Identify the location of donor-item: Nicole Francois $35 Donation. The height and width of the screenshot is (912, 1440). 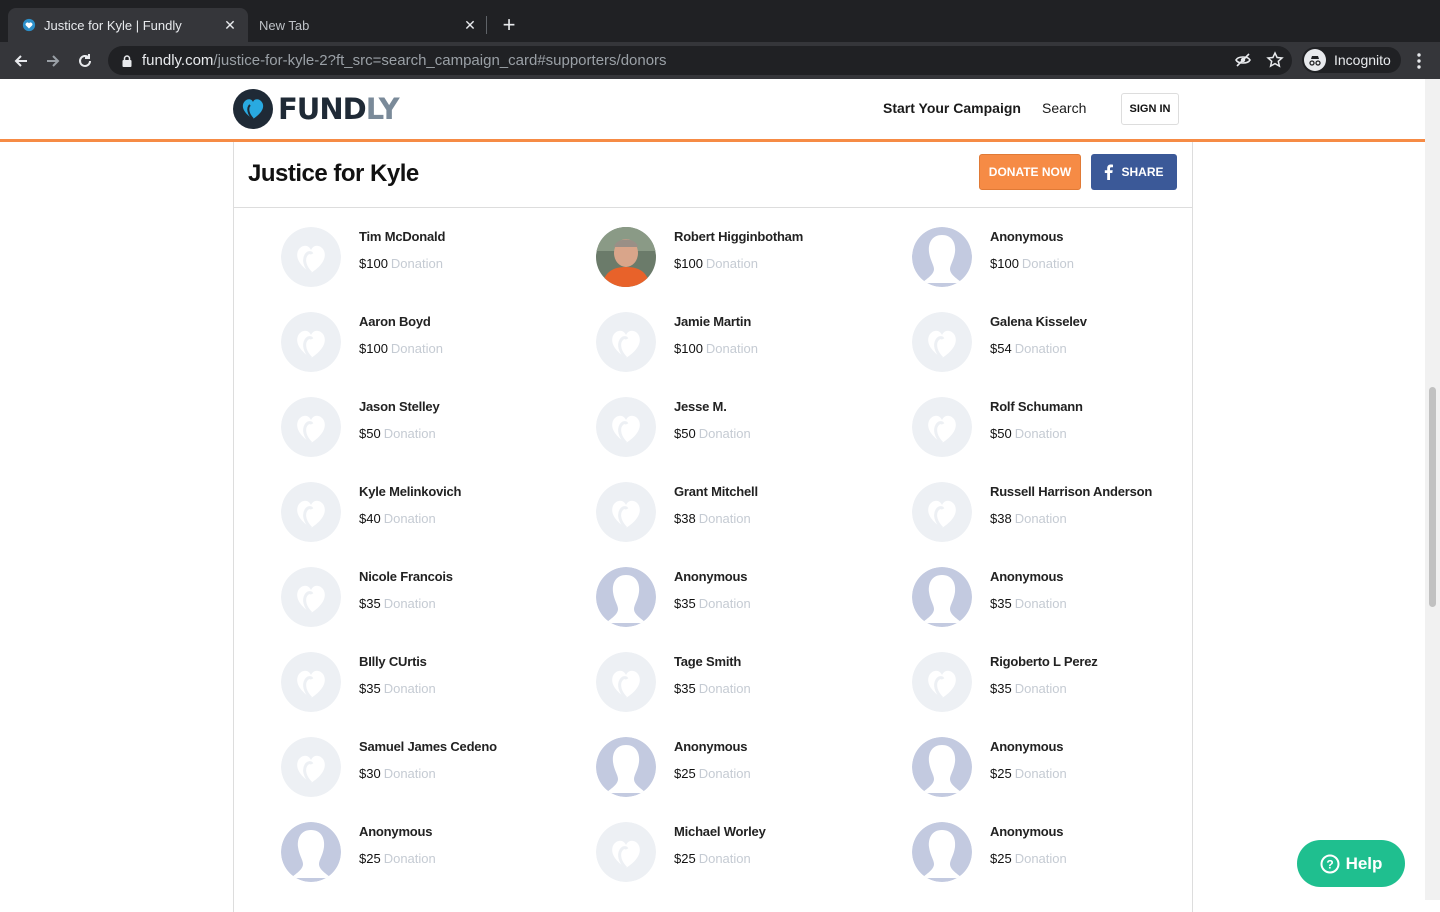
(431, 600).